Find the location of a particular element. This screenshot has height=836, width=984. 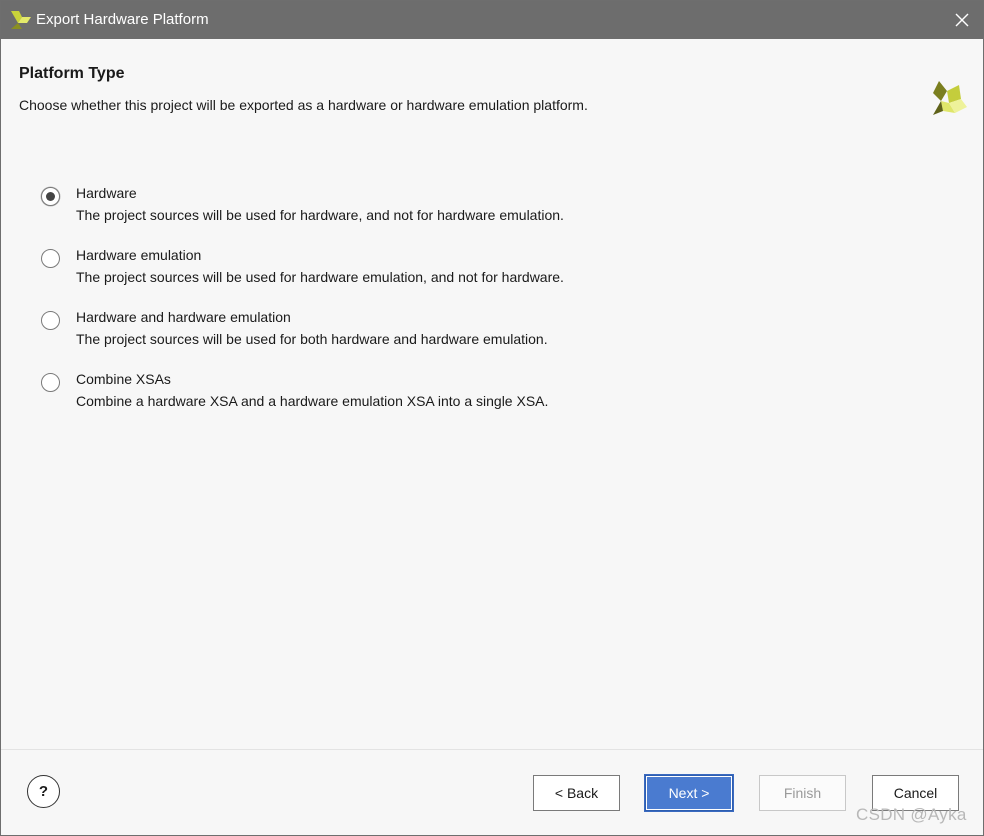

help-icon: ? is located at coordinates (43, 791).